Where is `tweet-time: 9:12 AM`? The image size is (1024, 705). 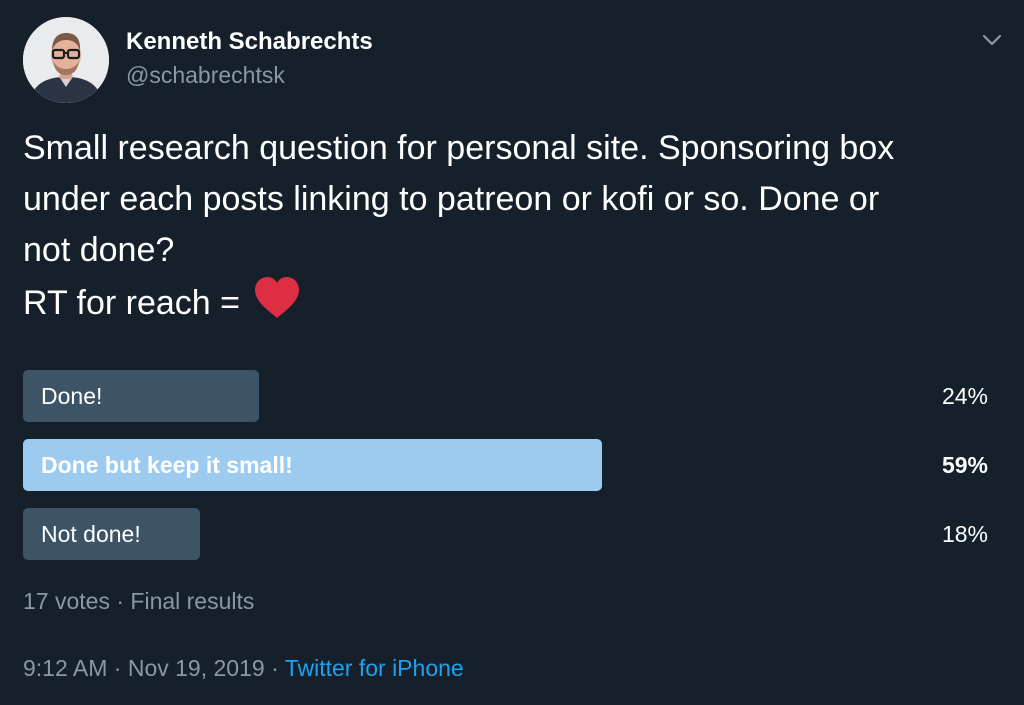
tweet-time: 9:12 AM is located at coordinates (65, 668).